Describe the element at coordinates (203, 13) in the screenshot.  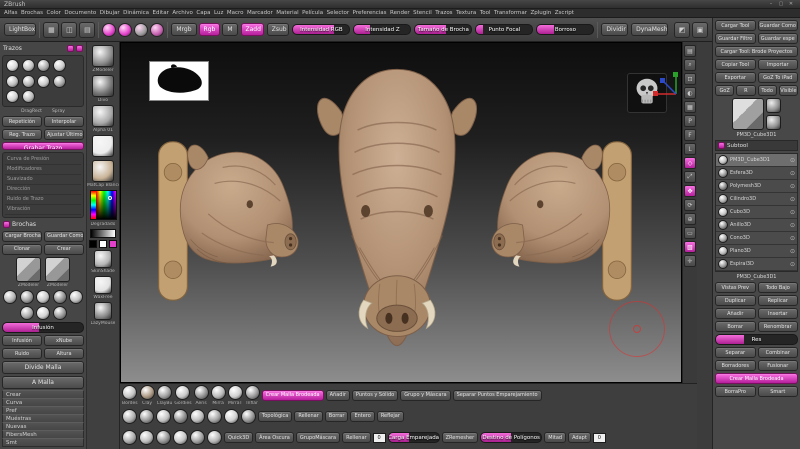
I see `menu-item: Capa` at that location.